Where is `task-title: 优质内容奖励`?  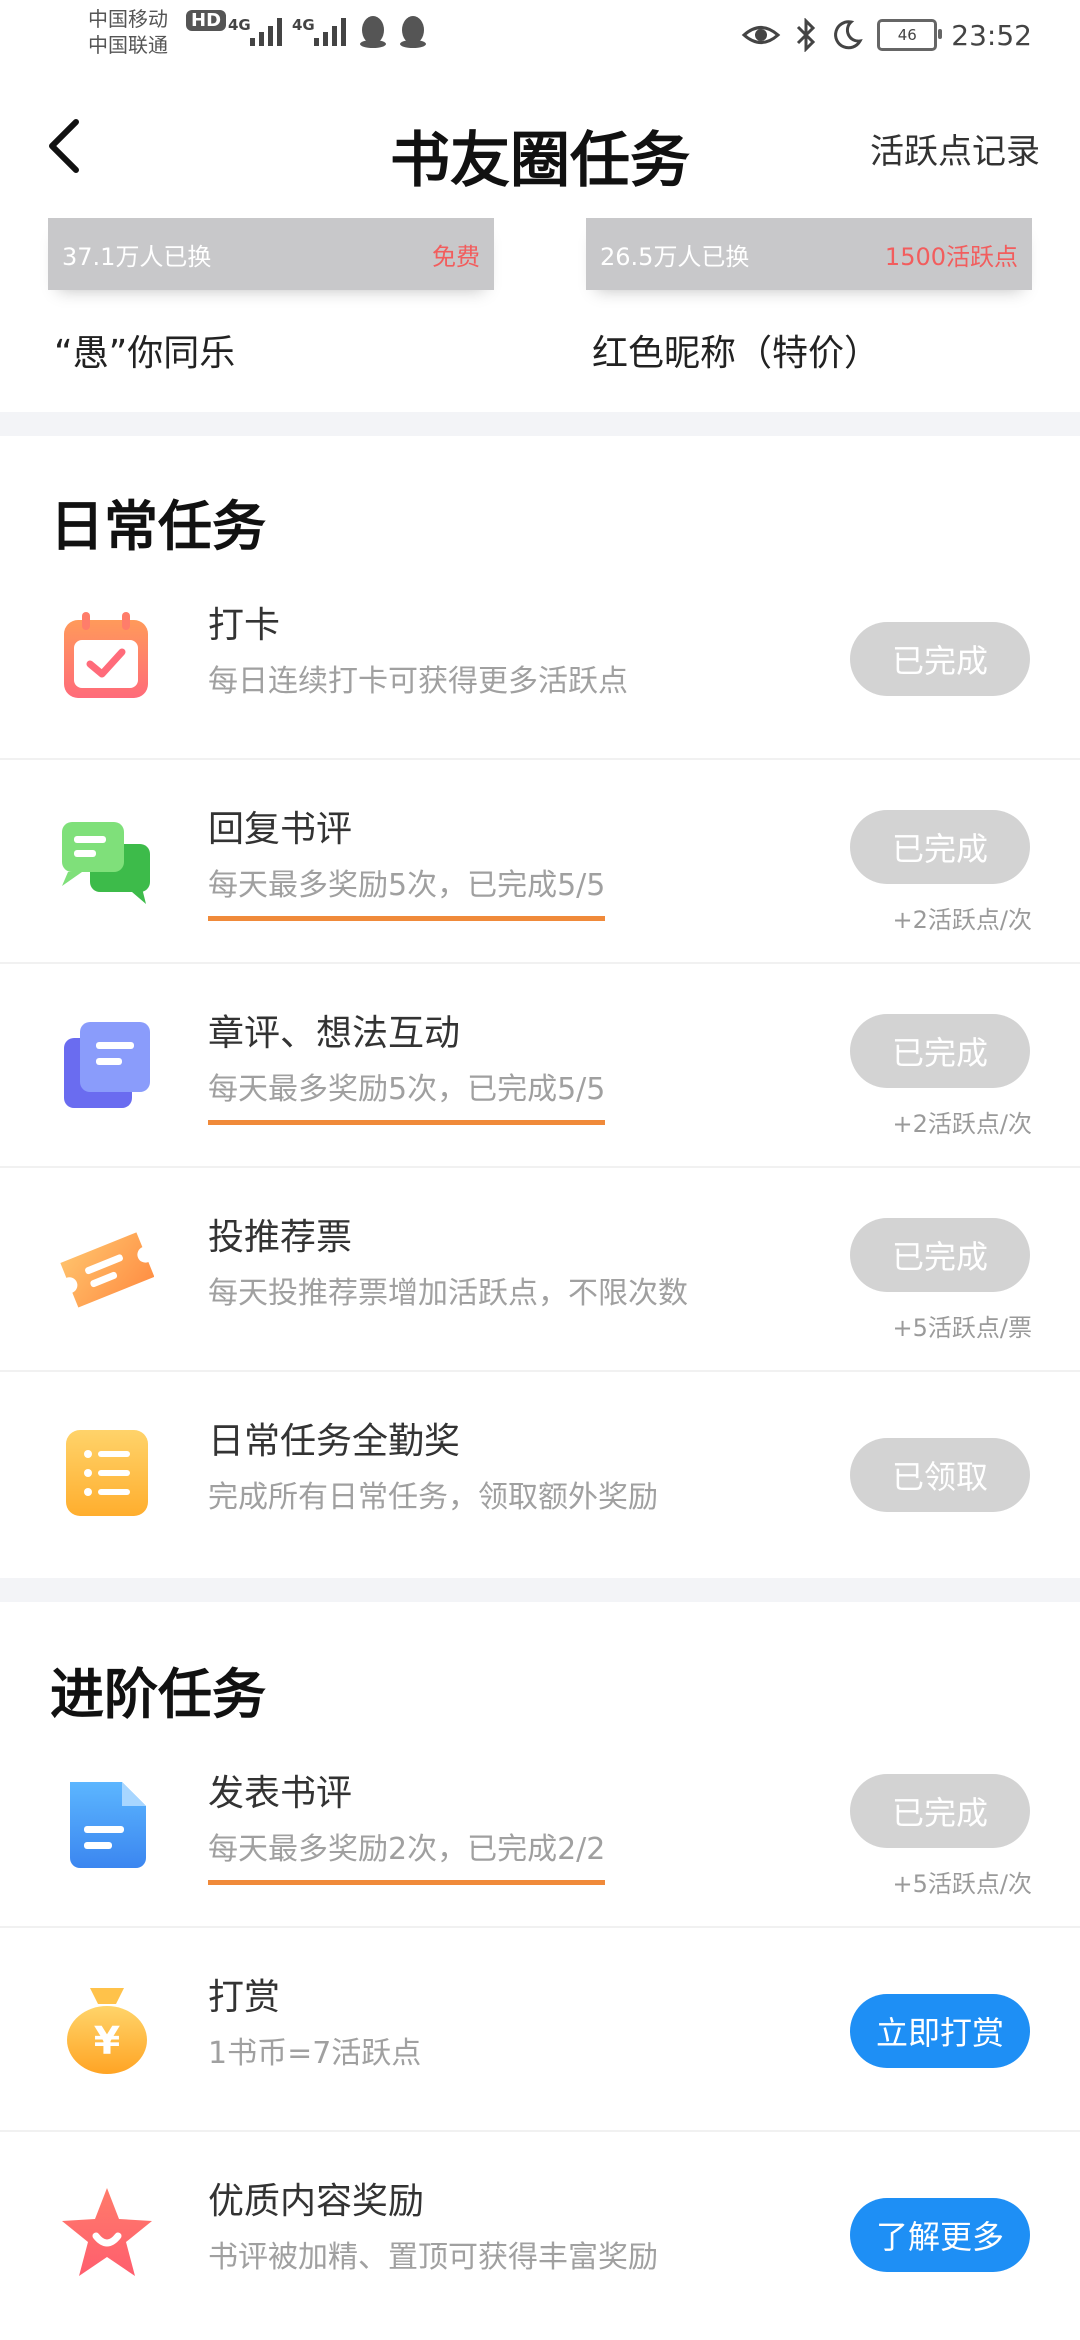
task-title: 优质内容奖励 is located at coordinates (316, 2201).